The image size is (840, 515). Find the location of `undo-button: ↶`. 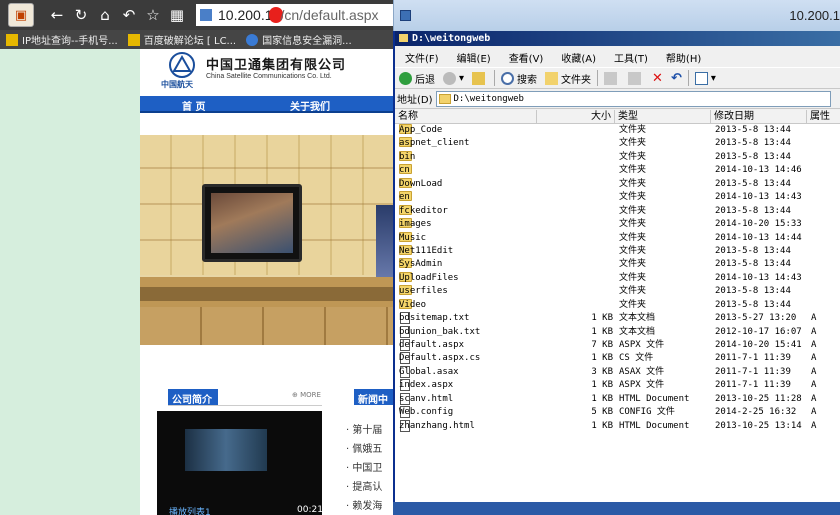

undo-button: ↶ is located at coordinates (676, 78).